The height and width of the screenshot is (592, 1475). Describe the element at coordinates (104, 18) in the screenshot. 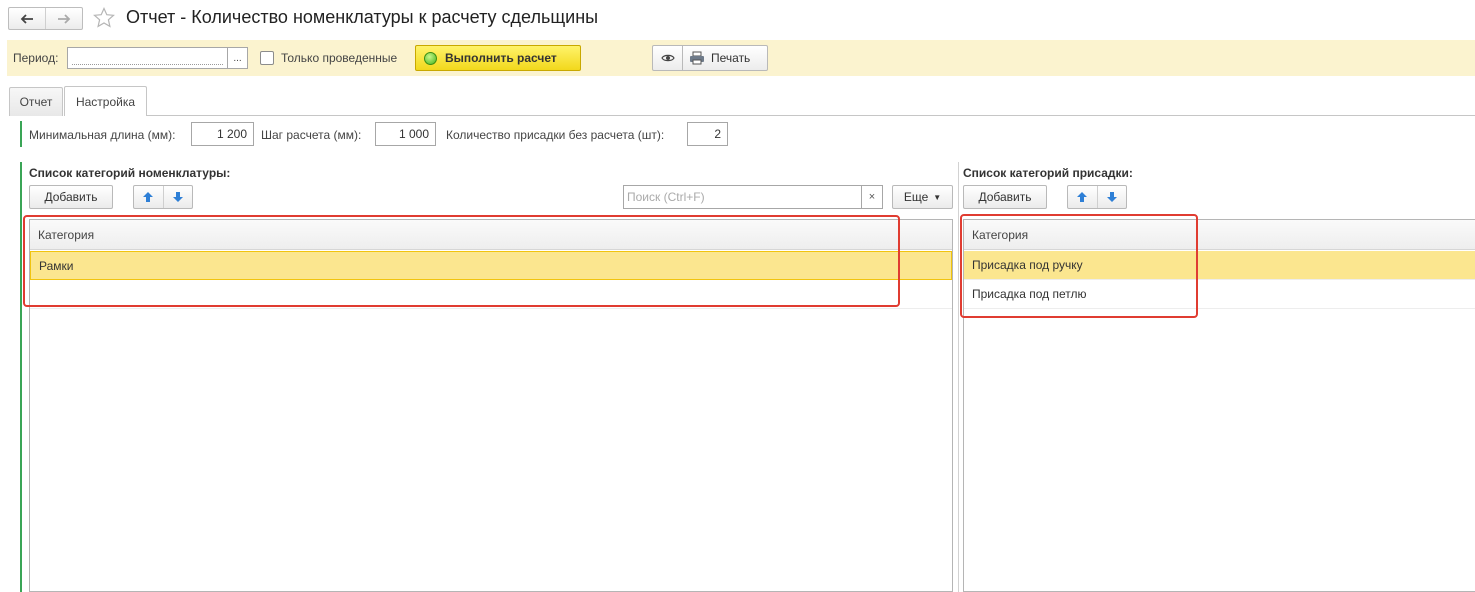

I see `star-icon` at that location.